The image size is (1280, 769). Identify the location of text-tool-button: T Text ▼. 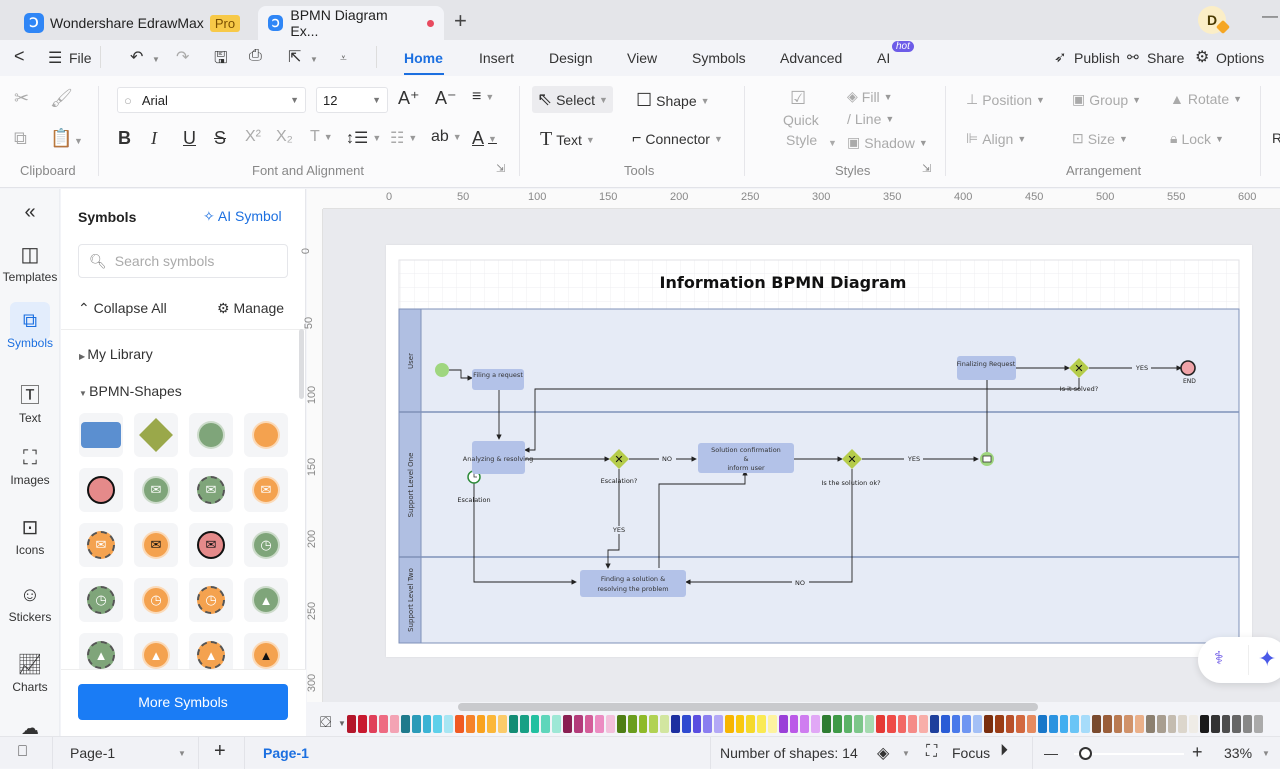
(567, 139).